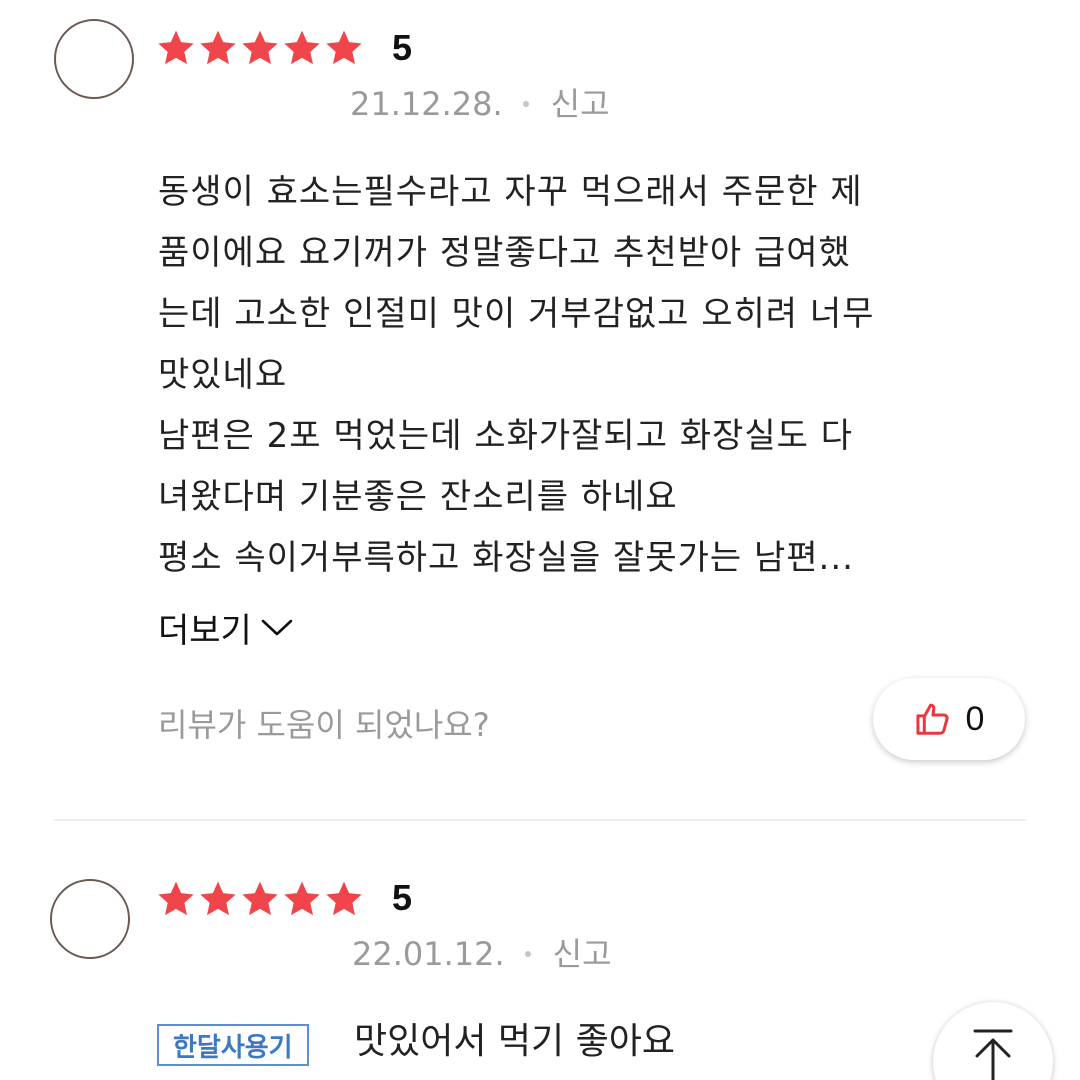 The height and width of the screenshot is (1080, 1080). What do you see at coordinates (932, 719) in the screenshot?
I see `thumbs-up-icon` at bounding box center [932, 719].